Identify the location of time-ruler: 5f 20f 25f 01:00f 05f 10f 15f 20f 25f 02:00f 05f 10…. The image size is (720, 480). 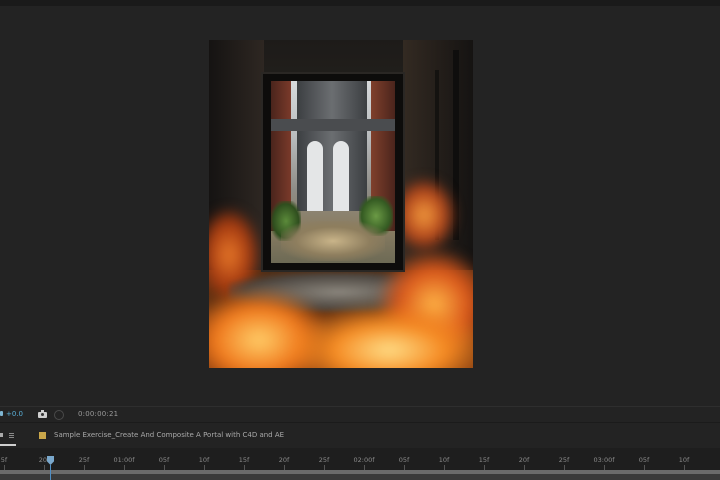
(360, 459).